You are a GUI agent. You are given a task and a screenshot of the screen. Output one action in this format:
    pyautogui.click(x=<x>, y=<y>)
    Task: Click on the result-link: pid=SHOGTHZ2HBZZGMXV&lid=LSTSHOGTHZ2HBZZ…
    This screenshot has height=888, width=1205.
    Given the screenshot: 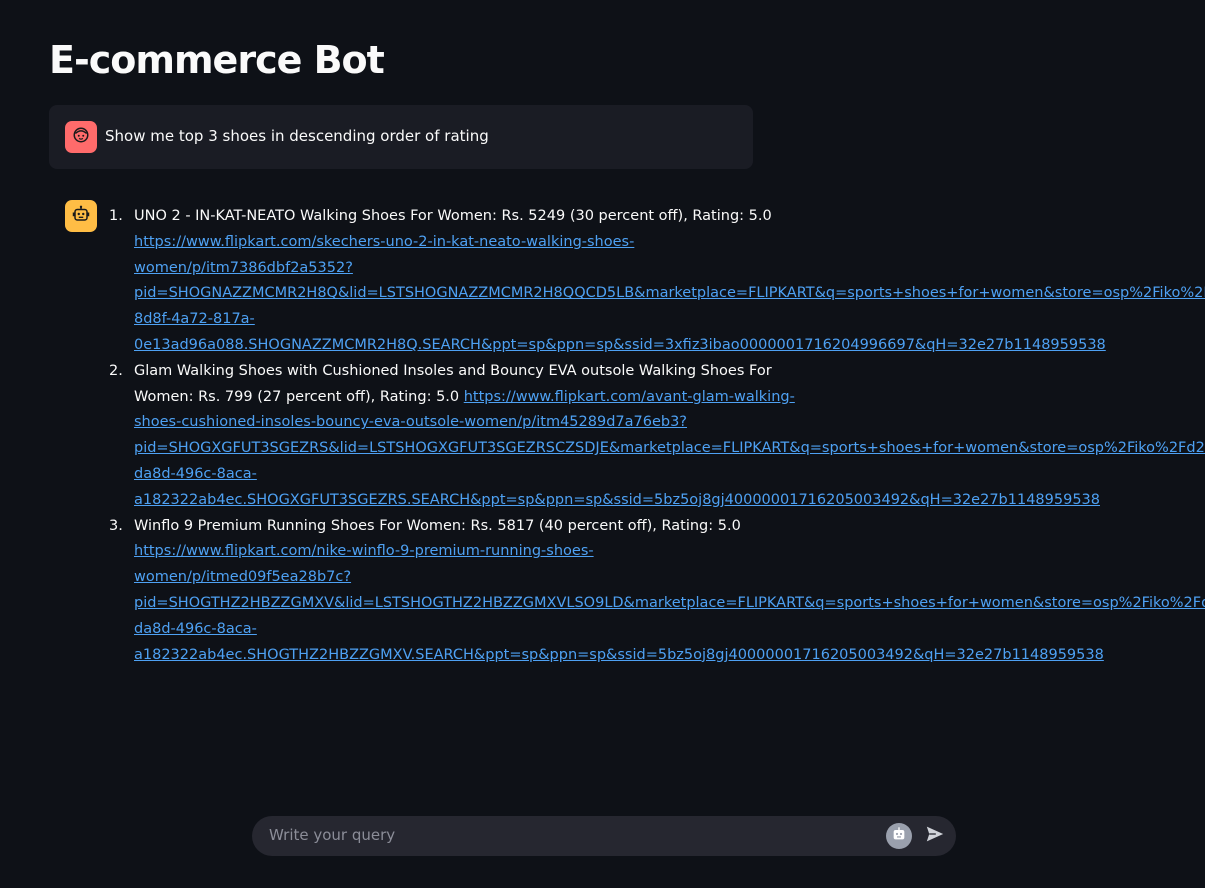 What is the action you would take?
    pyautogui.click(x=669, y=603)
    